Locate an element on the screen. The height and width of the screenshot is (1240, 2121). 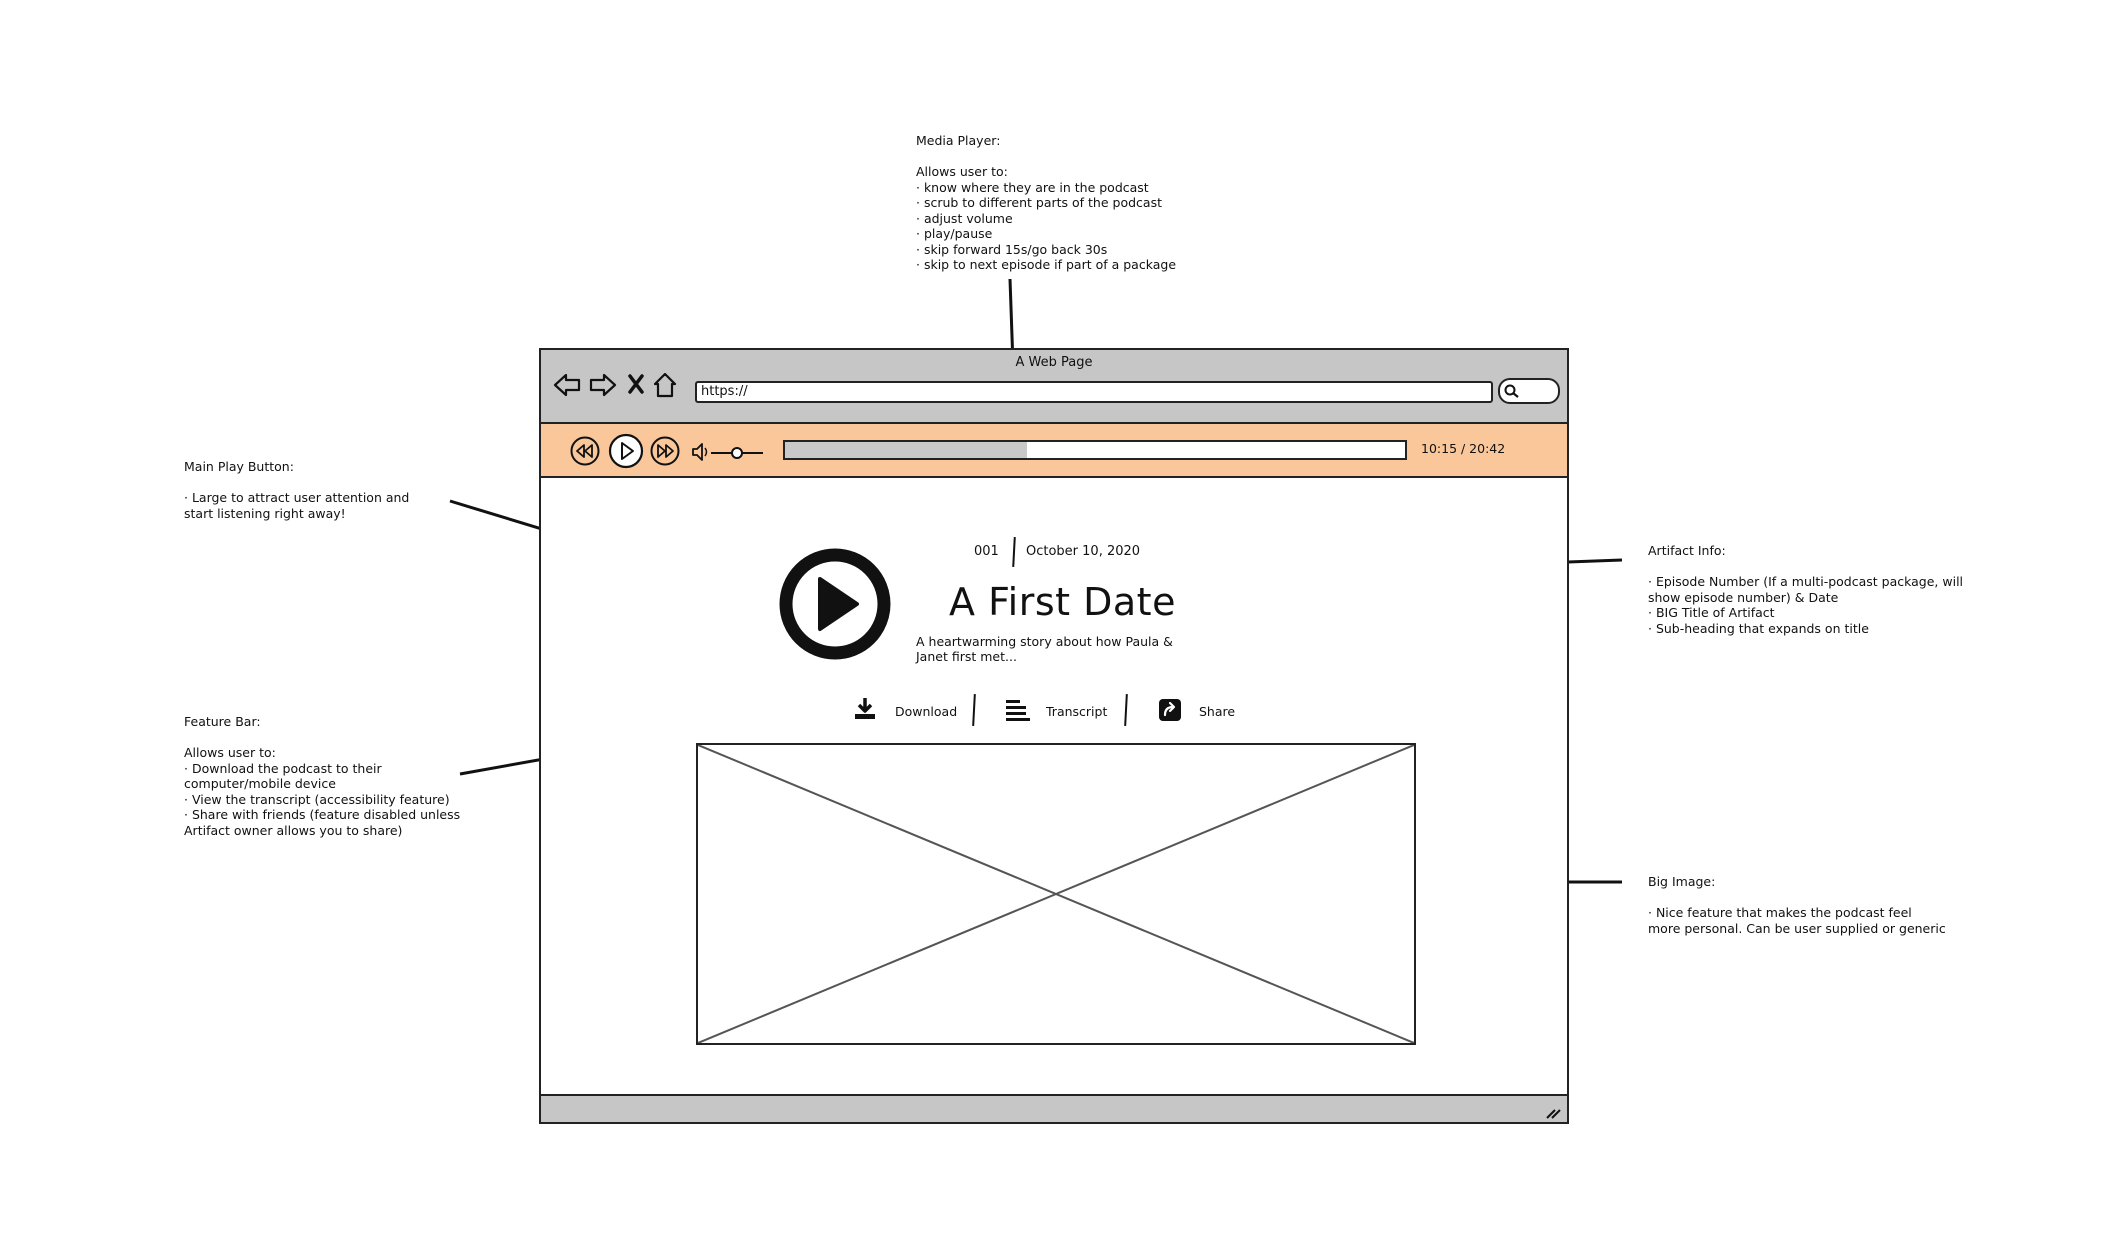
play-pause-button is located at coordinates (626, 451).